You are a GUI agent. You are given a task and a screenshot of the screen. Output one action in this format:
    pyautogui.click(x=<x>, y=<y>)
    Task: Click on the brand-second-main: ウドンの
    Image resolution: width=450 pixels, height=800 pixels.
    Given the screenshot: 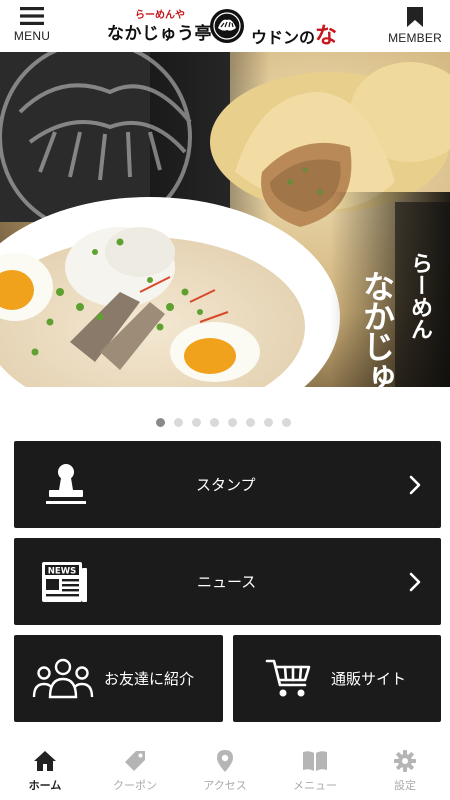 What is the action you would take?
    pyautogui.click(x=283, y=37)
    